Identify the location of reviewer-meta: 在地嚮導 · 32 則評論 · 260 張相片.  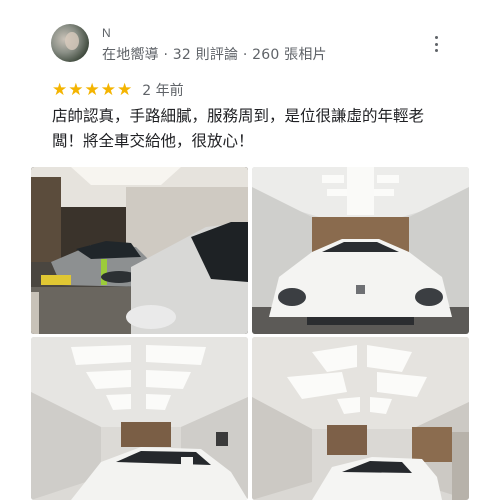
(214, 55).